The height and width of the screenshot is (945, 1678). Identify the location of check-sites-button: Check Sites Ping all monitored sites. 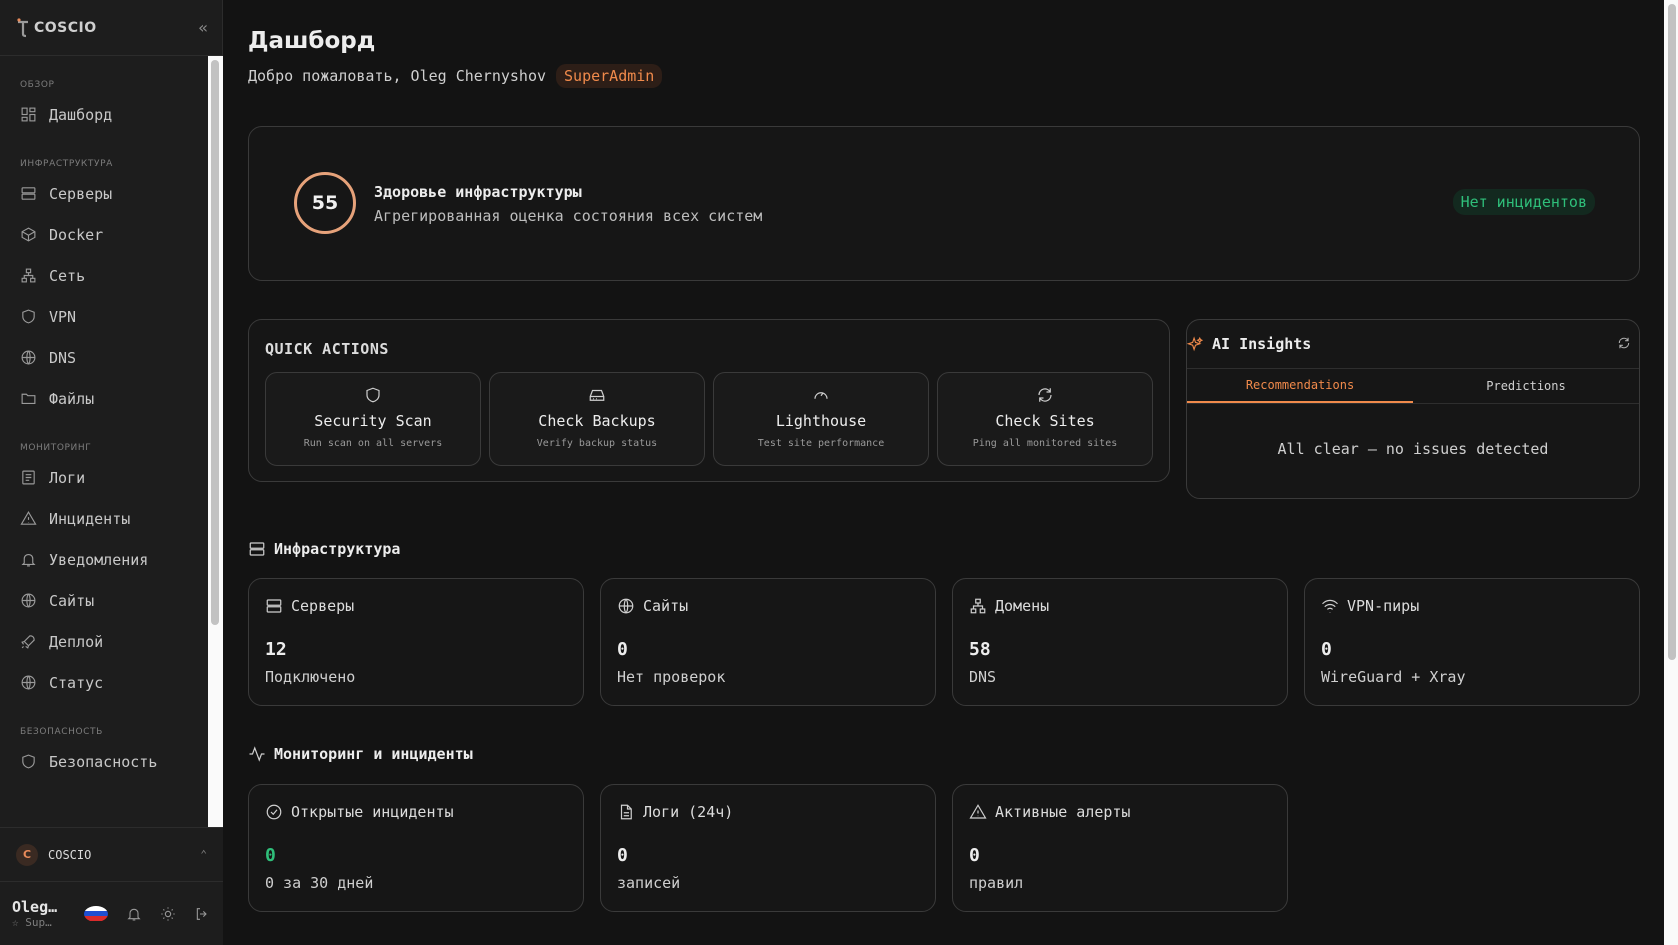
(1045, 419).